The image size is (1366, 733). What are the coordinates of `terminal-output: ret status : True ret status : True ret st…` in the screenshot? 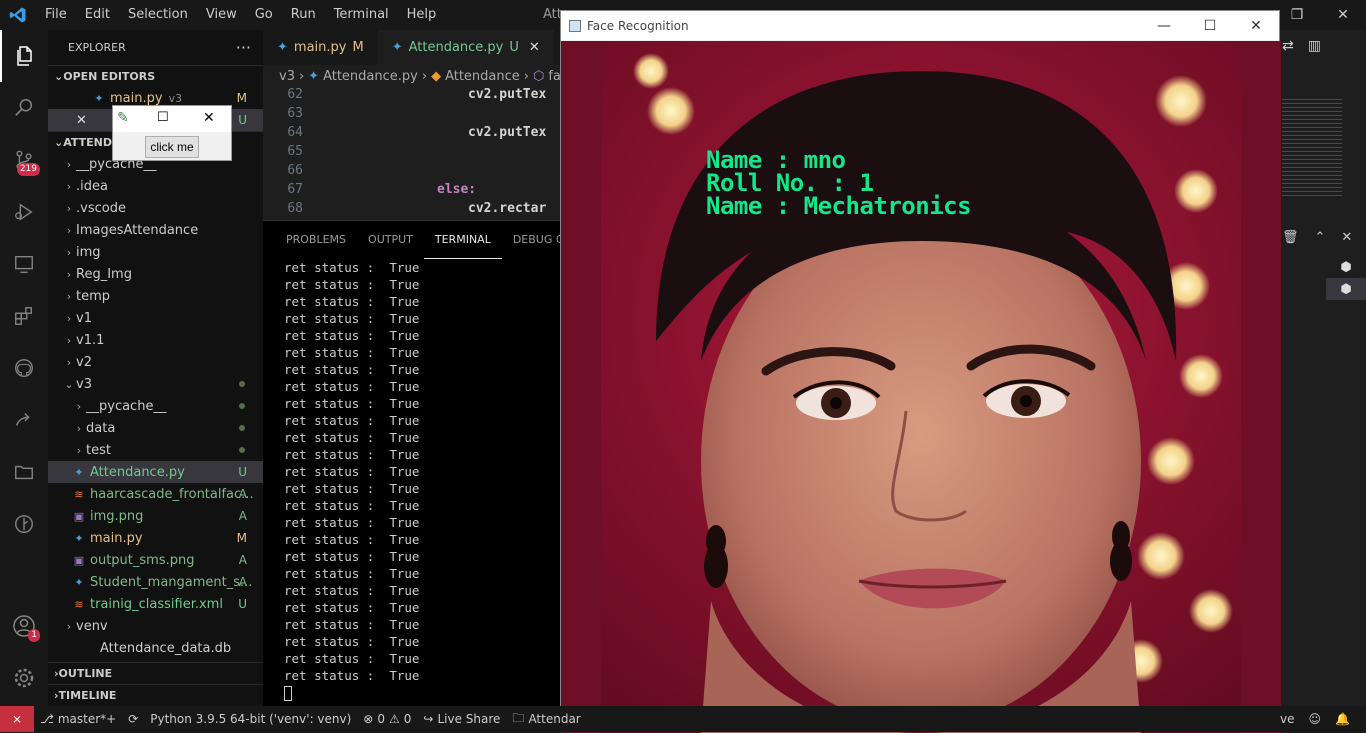 It's located at (411, 480).